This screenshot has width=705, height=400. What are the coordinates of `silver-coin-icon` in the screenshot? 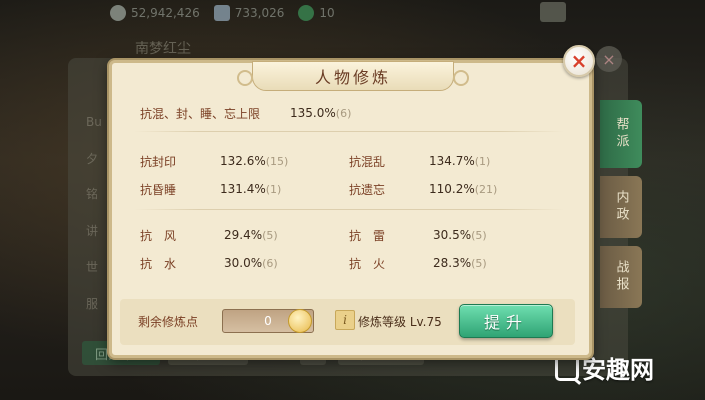 It's located at (118, 13).